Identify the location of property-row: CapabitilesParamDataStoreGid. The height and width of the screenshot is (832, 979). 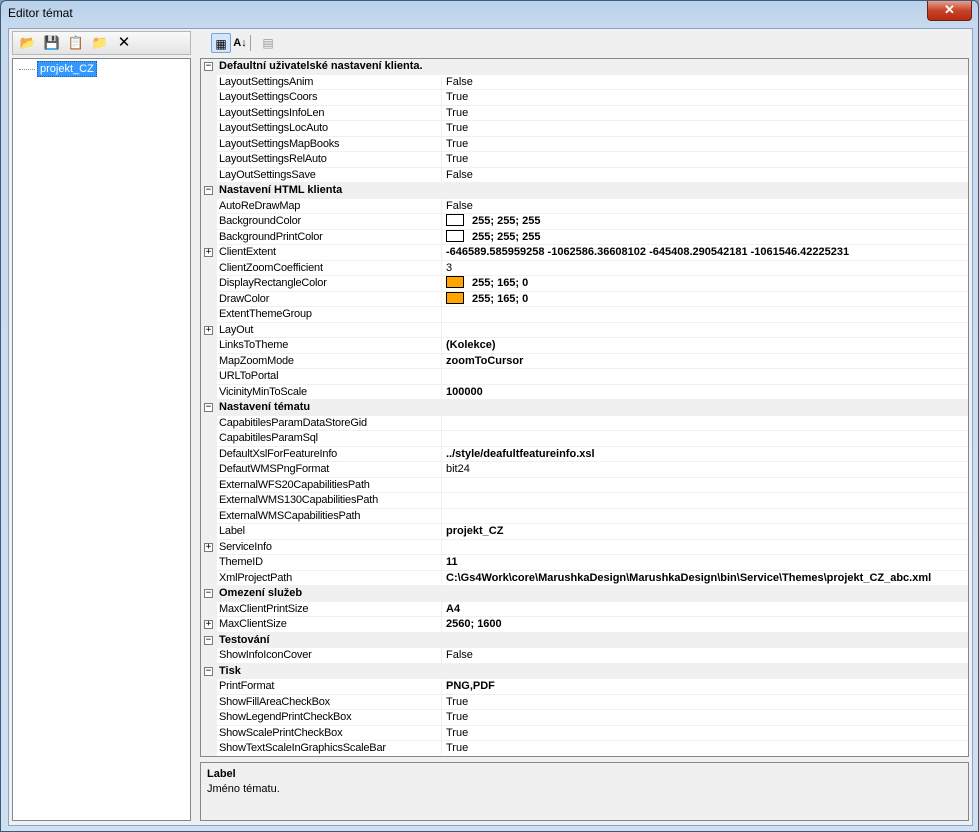
(584, 423).